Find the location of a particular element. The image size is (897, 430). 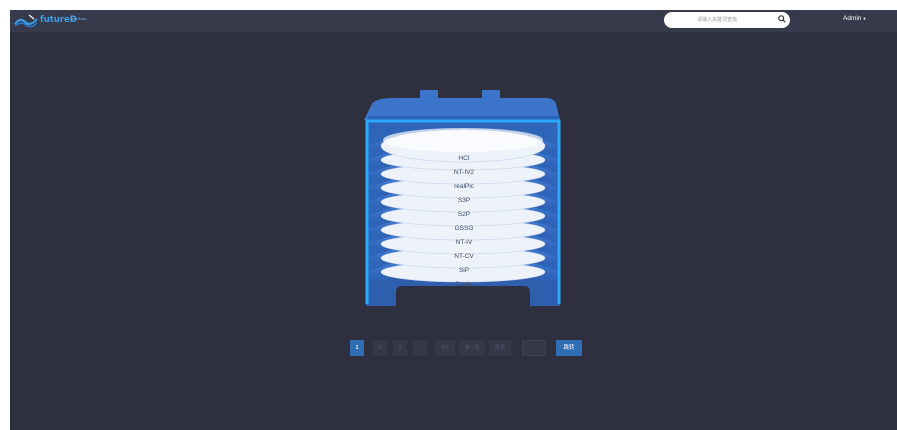

disk-item: SiP is located at coordinates (464, 271).